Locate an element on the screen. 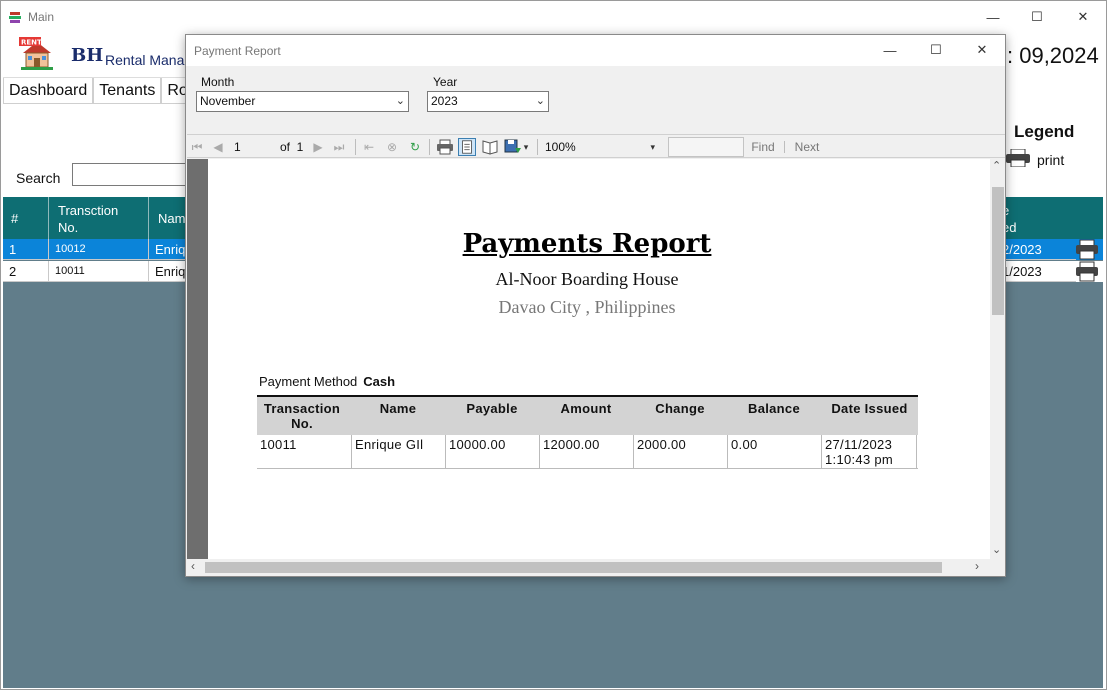 The image size is (1107, 690). app-stack-icon is located at coordinates (15, 17).